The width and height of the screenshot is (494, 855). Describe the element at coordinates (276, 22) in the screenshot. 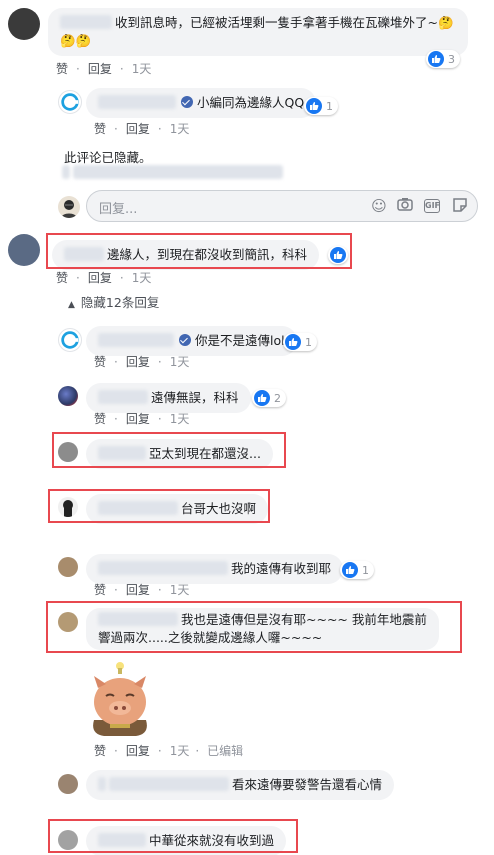

I see `comment-text: 收到訊息時，已經被活埋剩一隻手拿著手機在瓦礫堆外了~` at that location.